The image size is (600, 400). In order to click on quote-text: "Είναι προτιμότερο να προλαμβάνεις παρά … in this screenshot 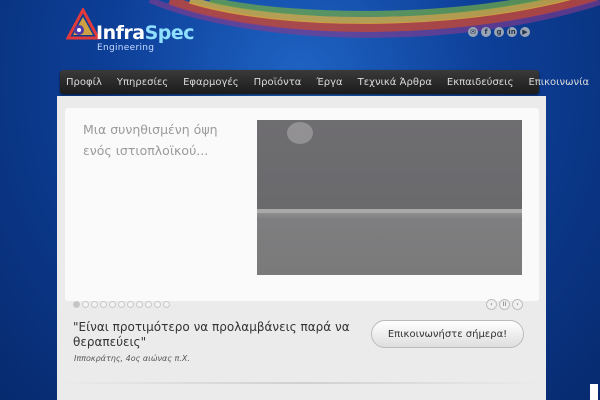, I will do `click(211, 334)`.